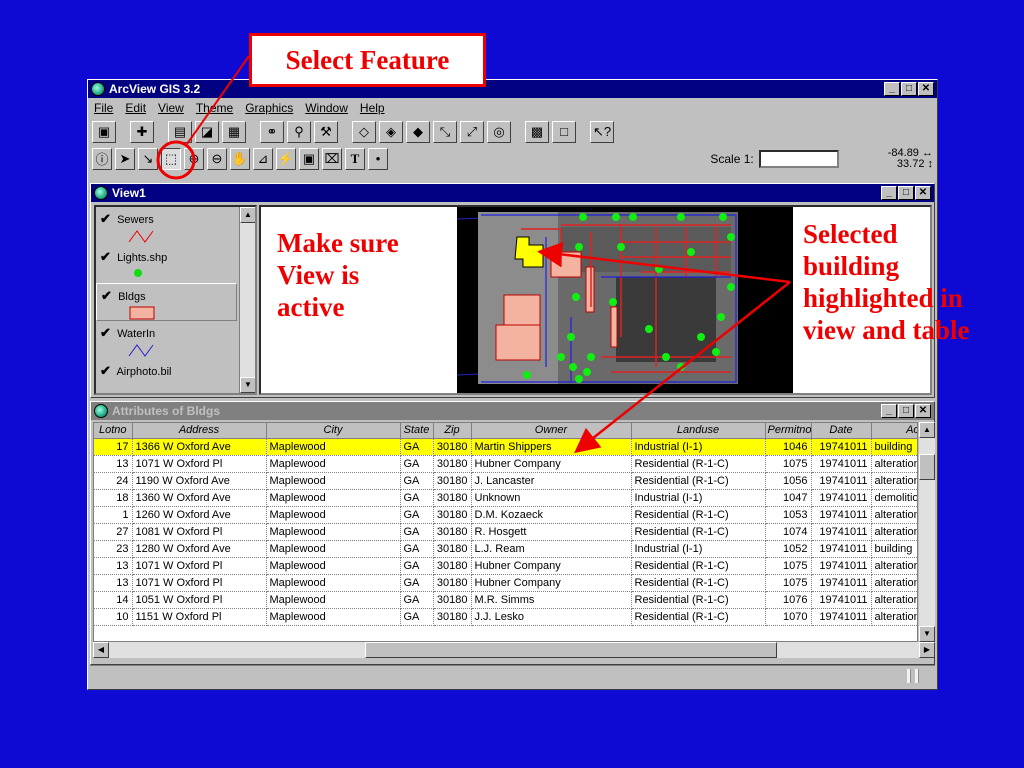  I want to click on column-header: Landuse, so click(698, 431).